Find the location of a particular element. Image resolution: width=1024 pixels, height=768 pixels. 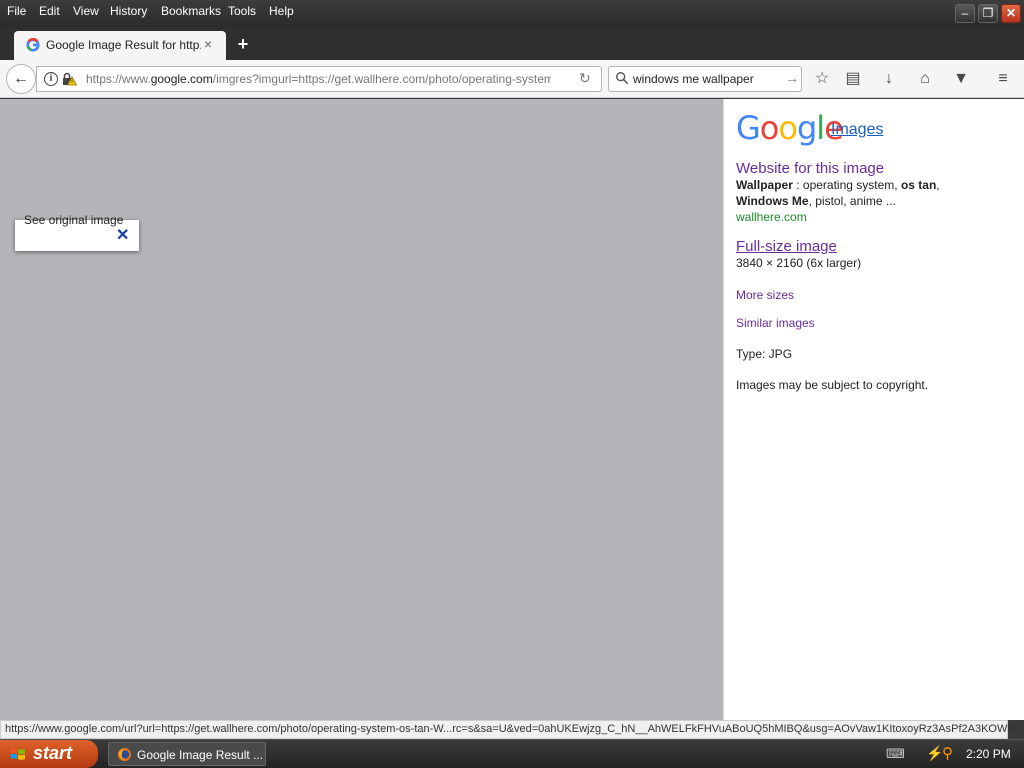

similar-images-link: Similar images is located at coordinates (775, 323).